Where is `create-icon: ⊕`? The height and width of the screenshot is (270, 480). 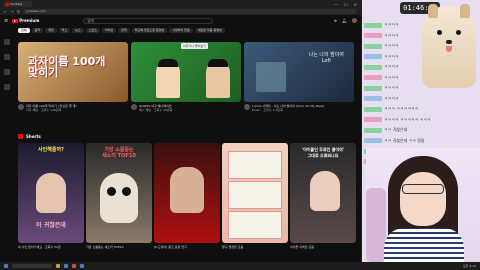 create-icon: ⊕ is located at coordinates (335, 20).